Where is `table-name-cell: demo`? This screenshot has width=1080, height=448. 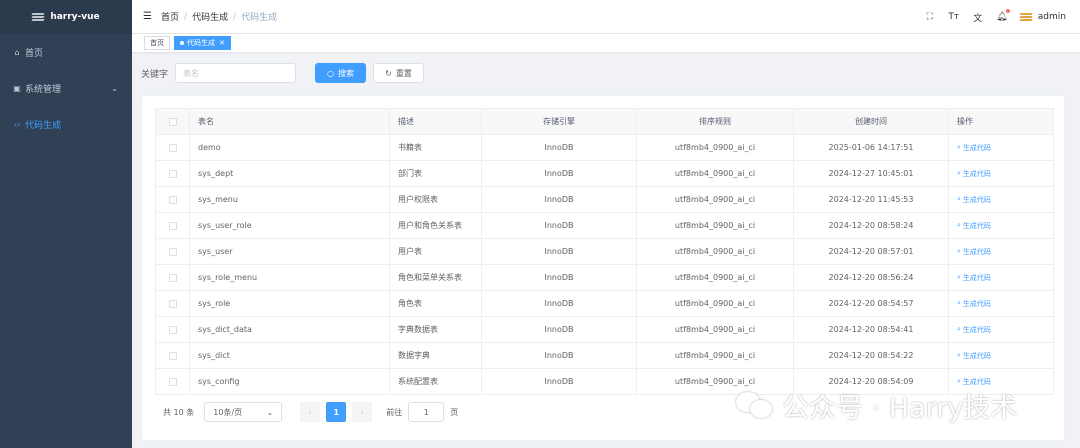
table-name-cell: demo is located at coordinates (289, 147).